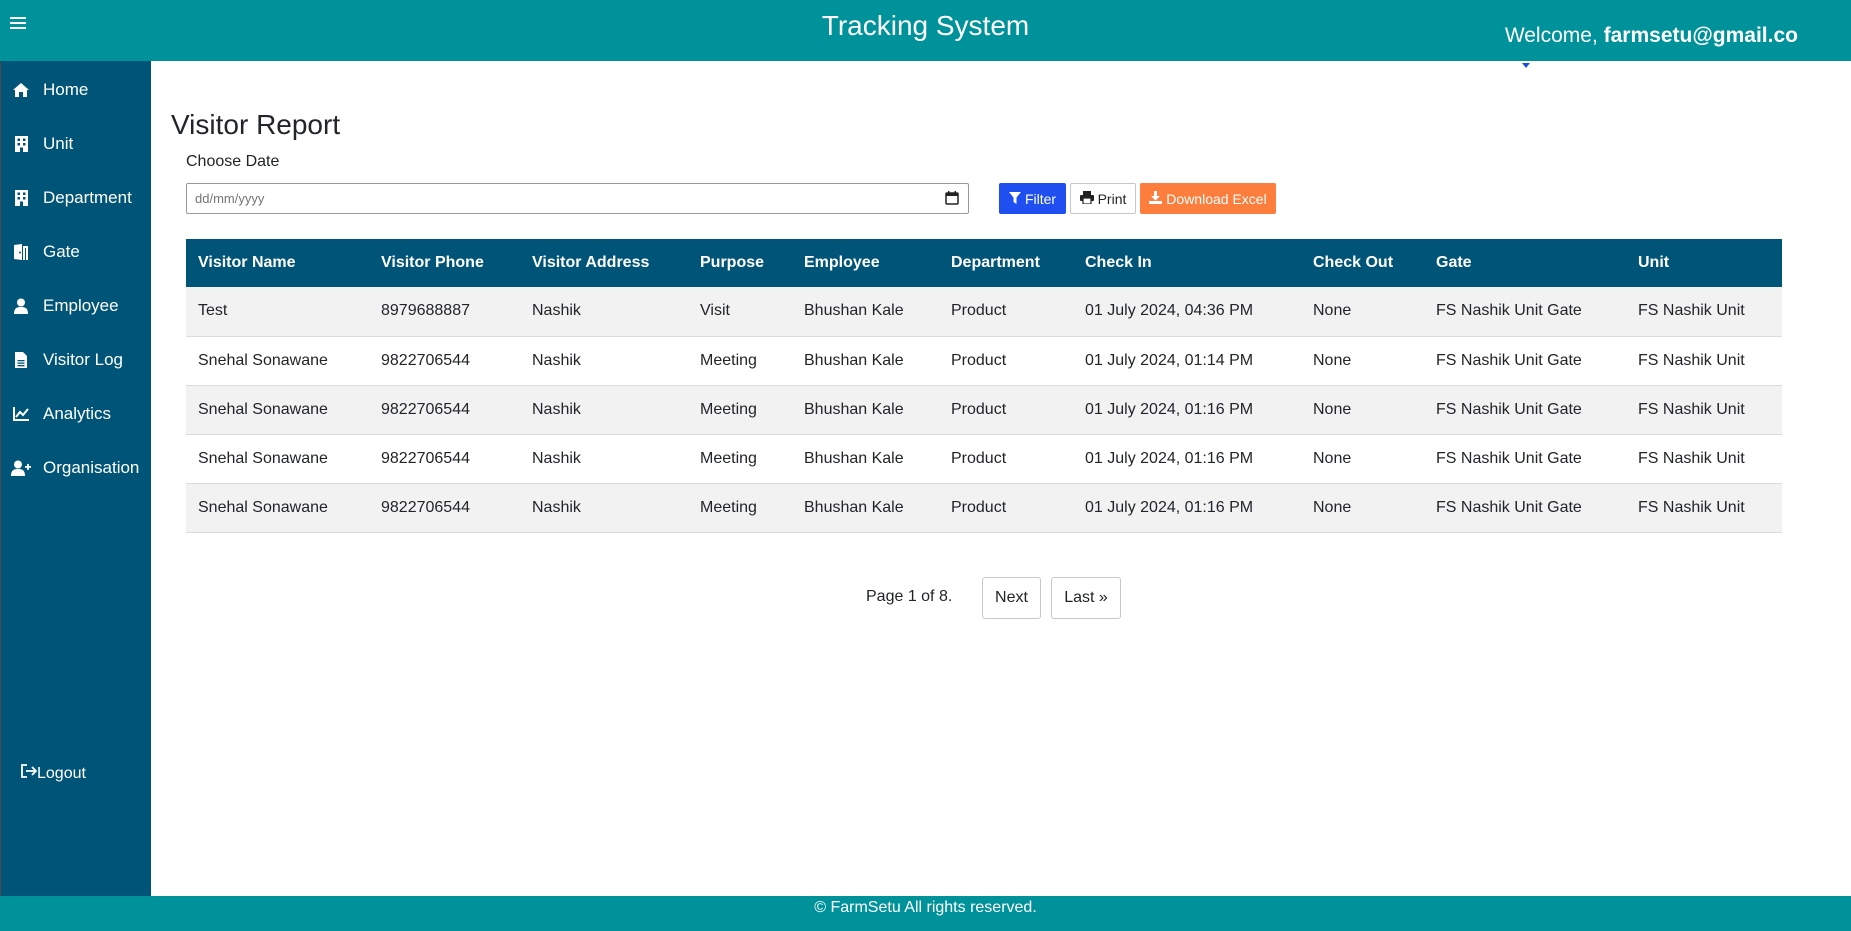 This screenshot has height=931, width=1851. Describe the element at coordinates (577, 198) in the screenshot. I see `date-input` at that location.